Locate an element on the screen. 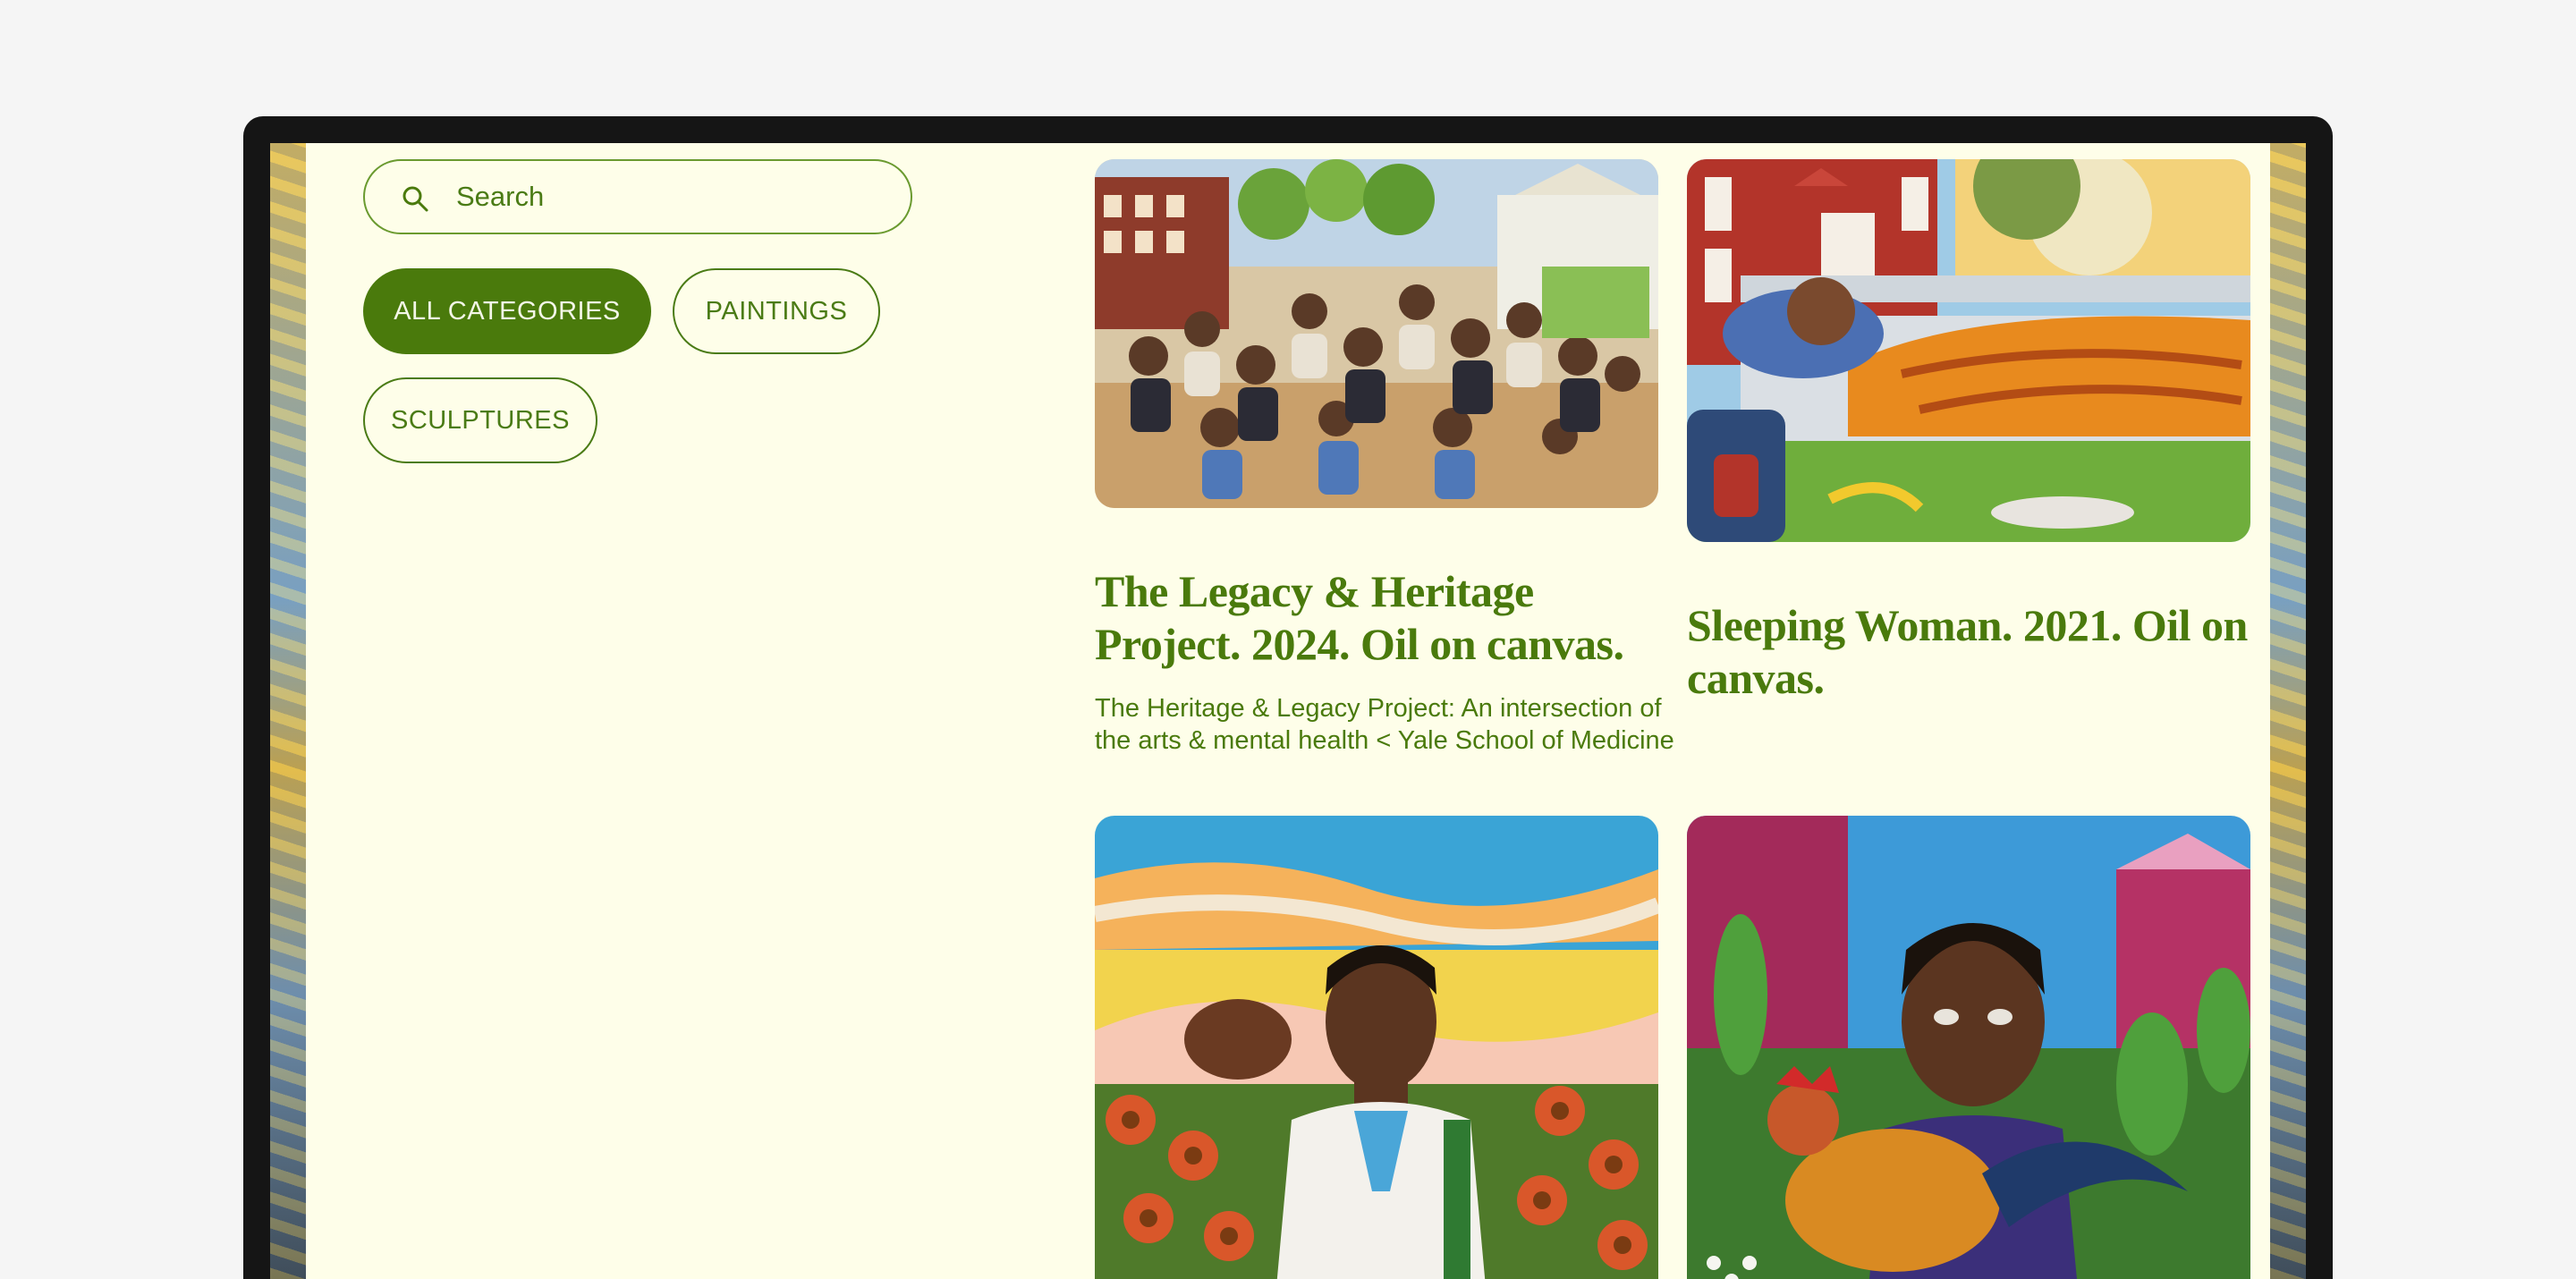 This screenshot has width=2576, height=1279. search-box is located at coordinates (637, 197).